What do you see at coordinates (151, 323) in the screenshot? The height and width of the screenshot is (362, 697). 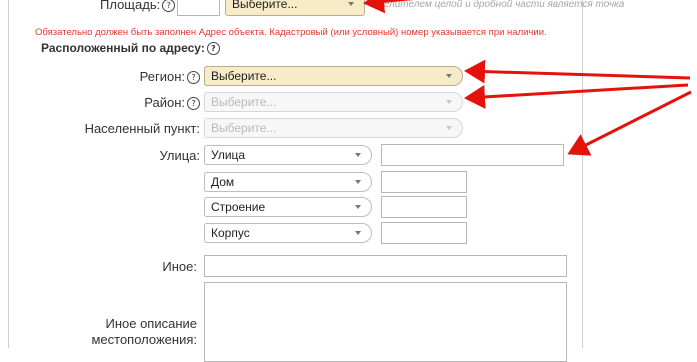 I see `location-desc-label-line1: Иное описание` at bounding box center [151, 323].